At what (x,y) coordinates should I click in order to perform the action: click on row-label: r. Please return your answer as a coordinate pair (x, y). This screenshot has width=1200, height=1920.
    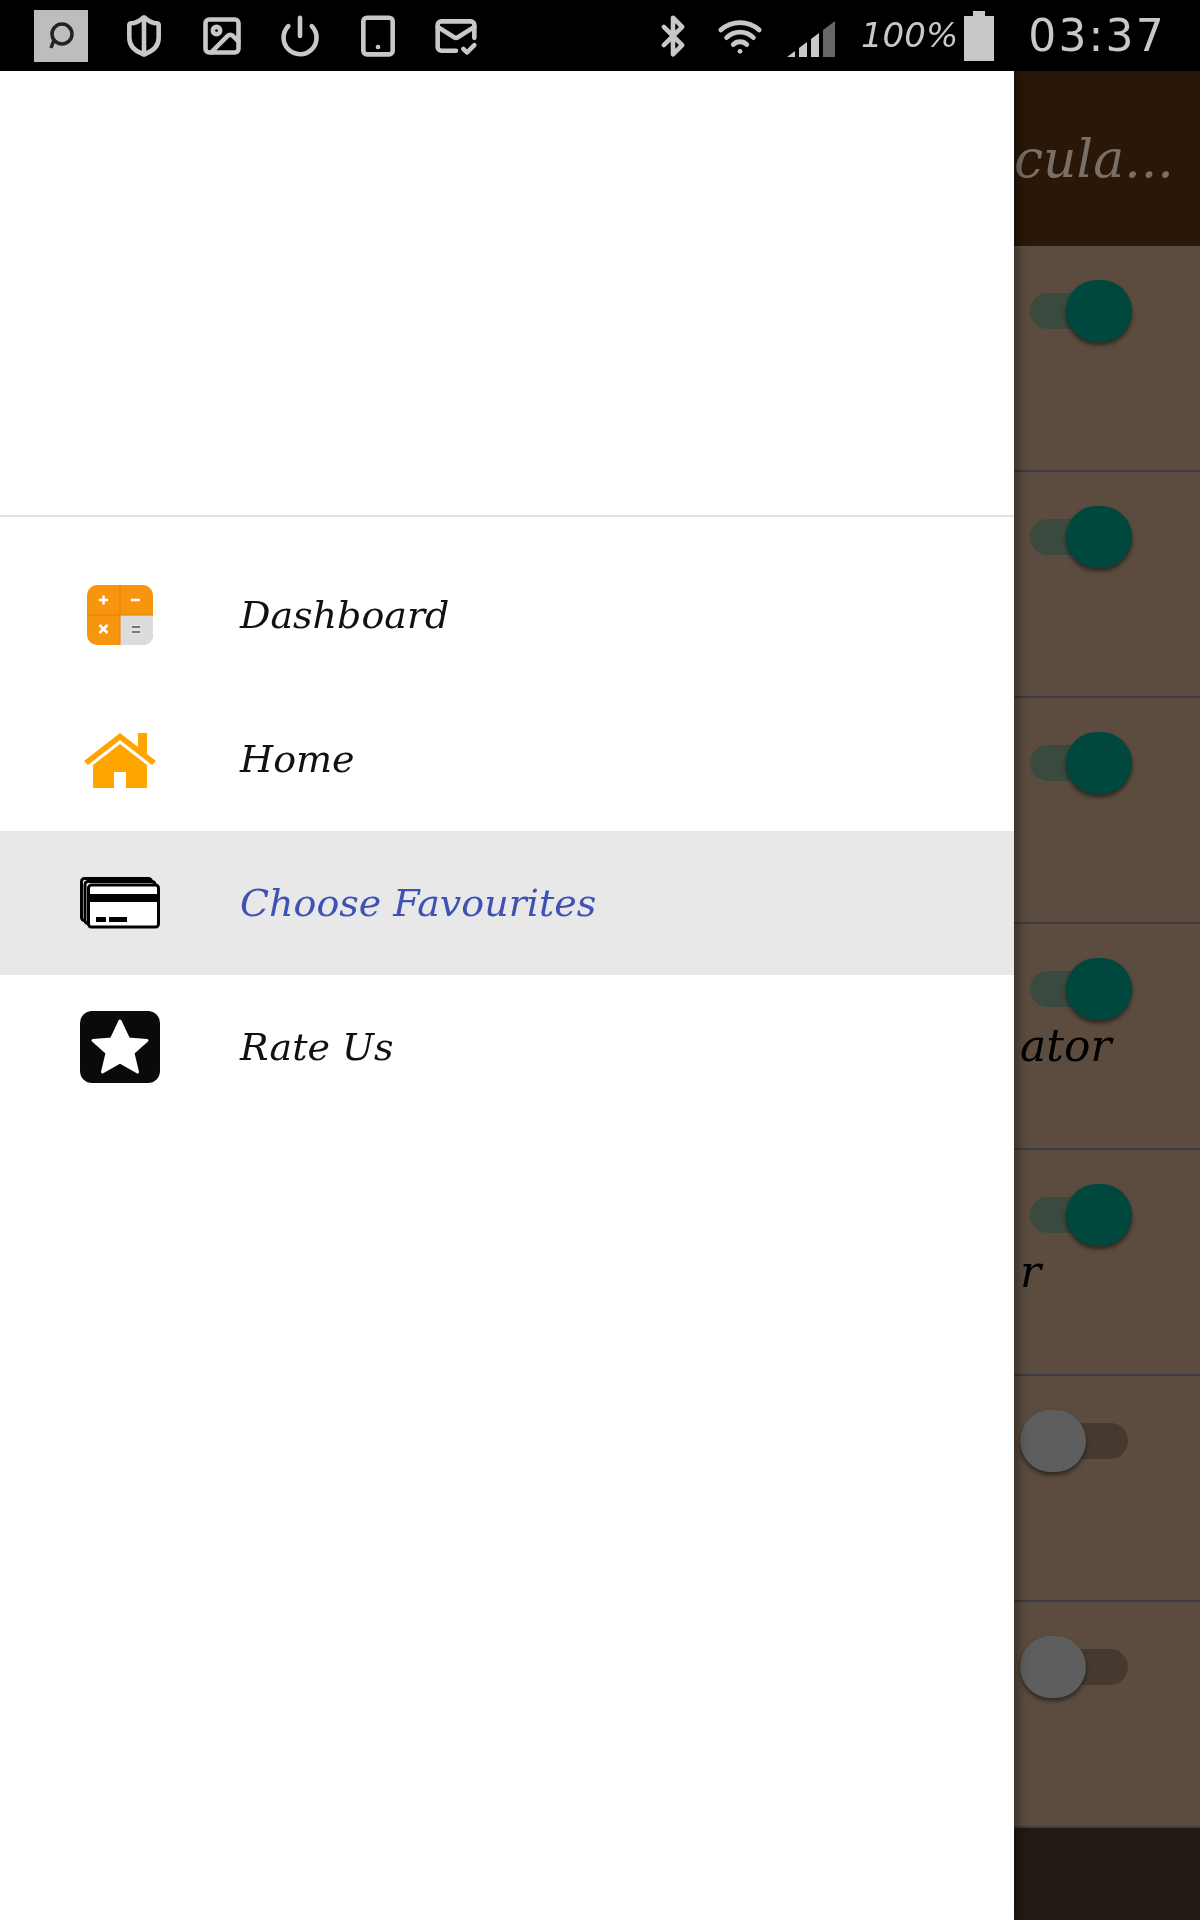
    Looking at the image, I should click on (1032, 1272).